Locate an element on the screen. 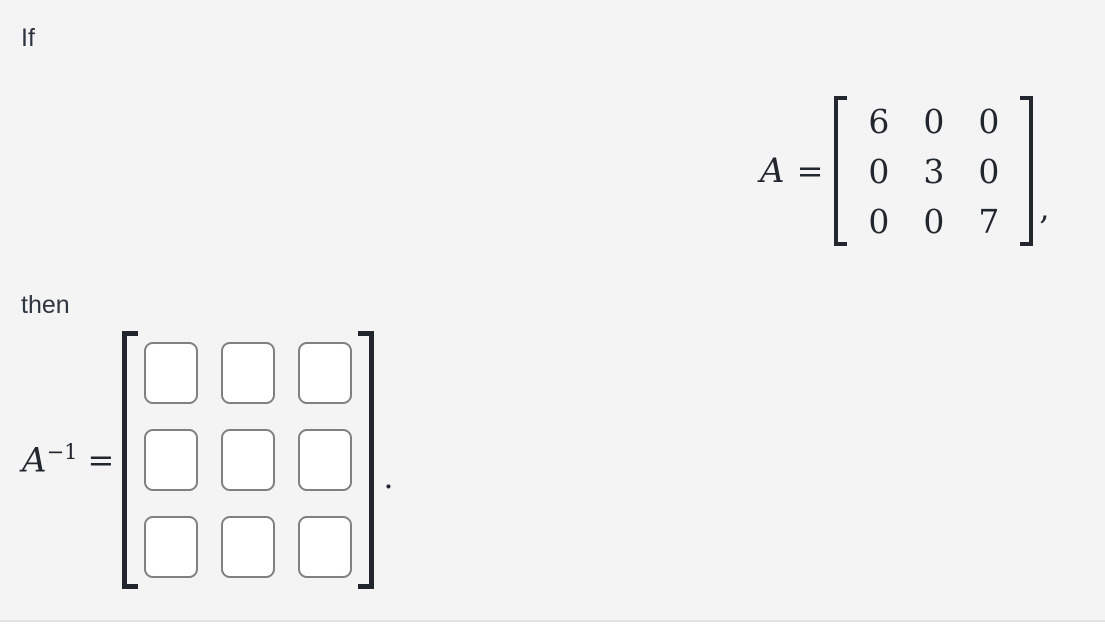  given-equals-sign: = is located at coordinates (810, 171).